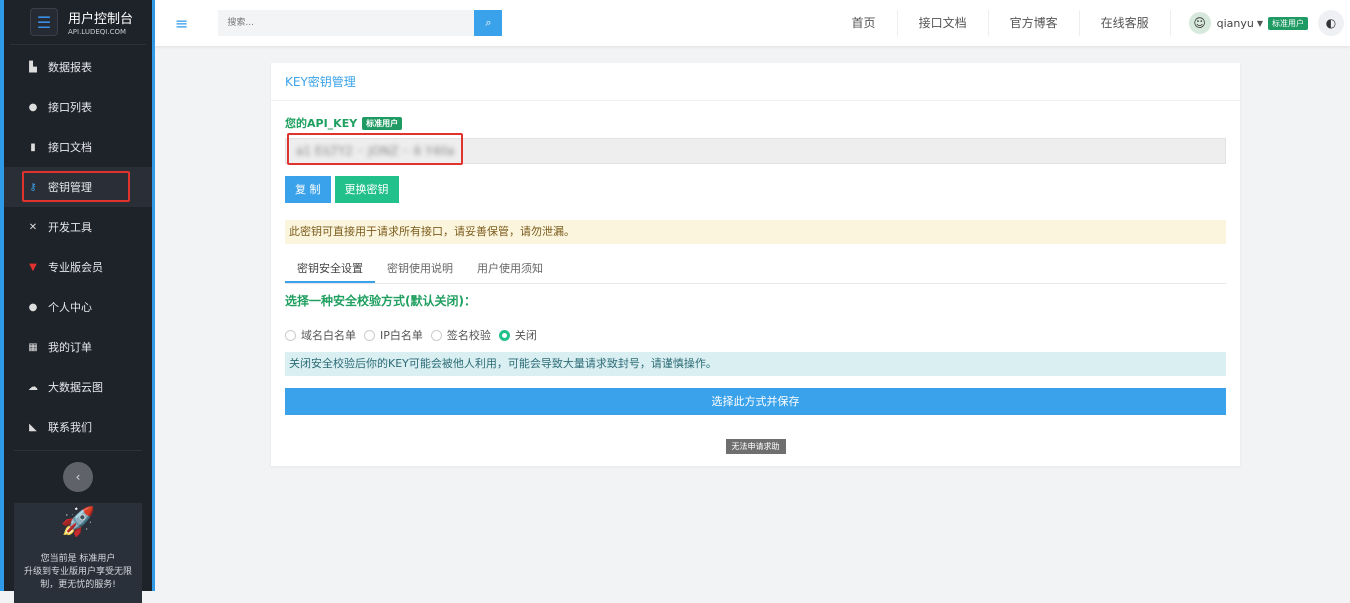 Image resolution: width=1350 pixels, height=603 pixels. I want to click on sidebar-item-pro-member: ▼ 专业版会员, so click(78, 267).